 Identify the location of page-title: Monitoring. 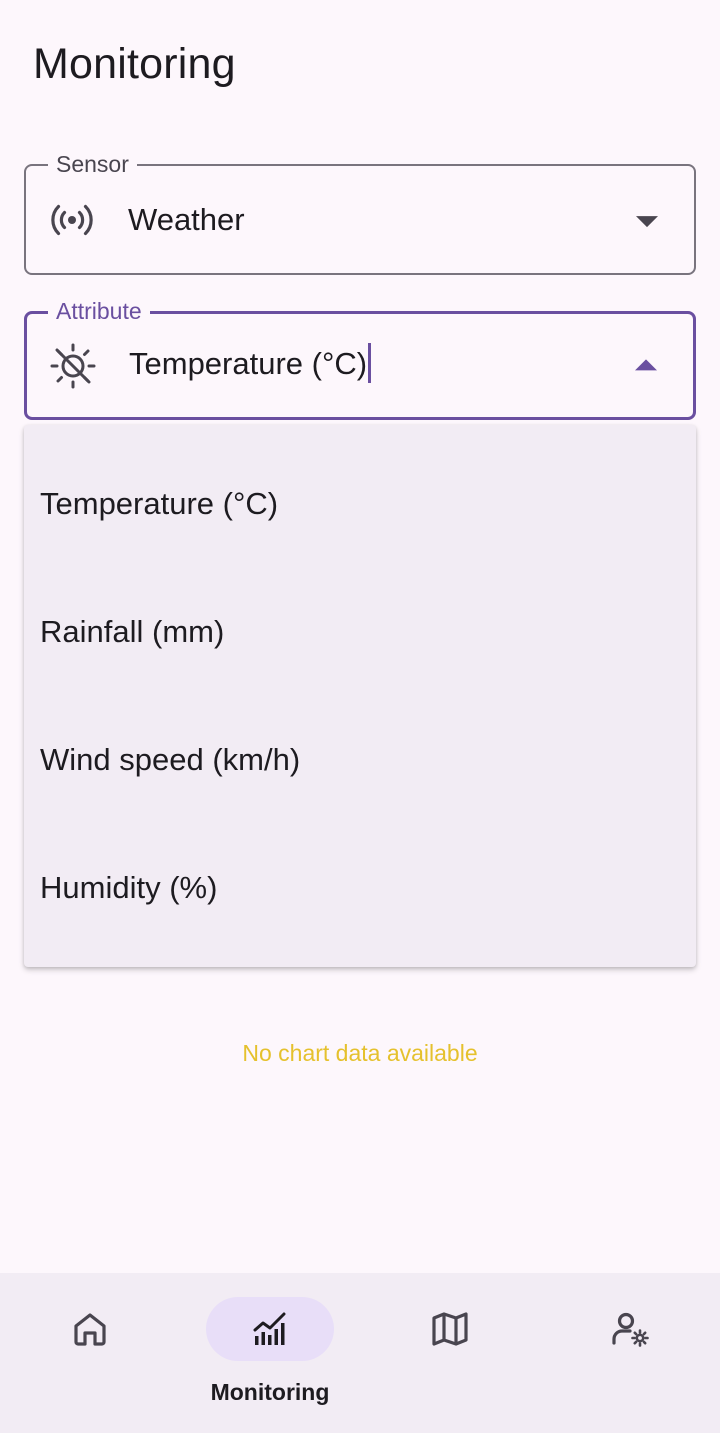
(134, 64).